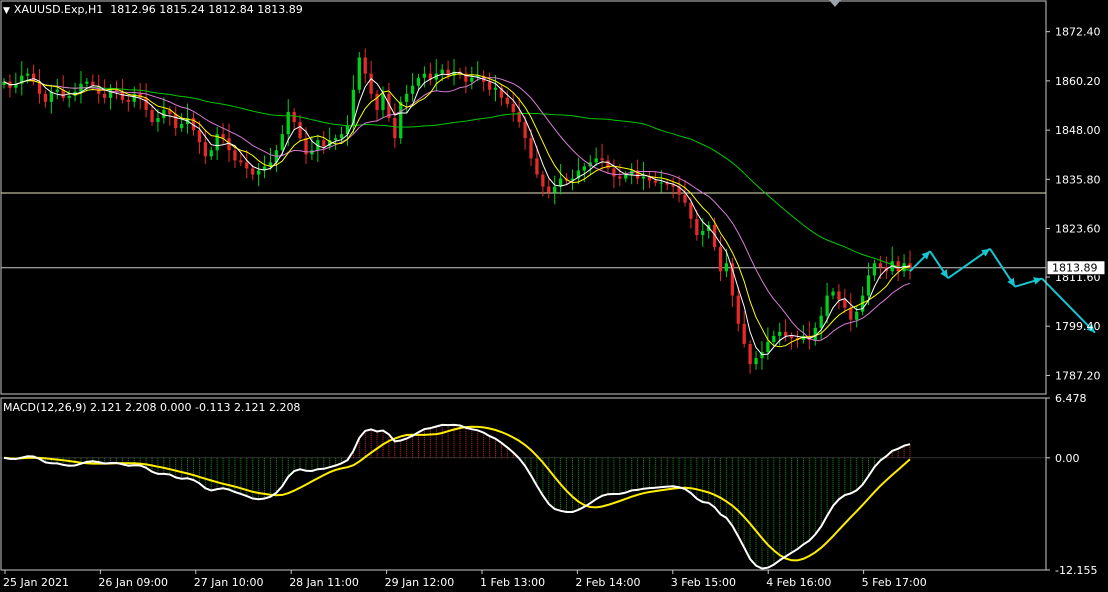 This screenshot has width=1108, height=592. Describe the element at coordinates (58, 9) in the screenshot. I see `symbol-label: XAUUSD.Exp,H1` at that location.